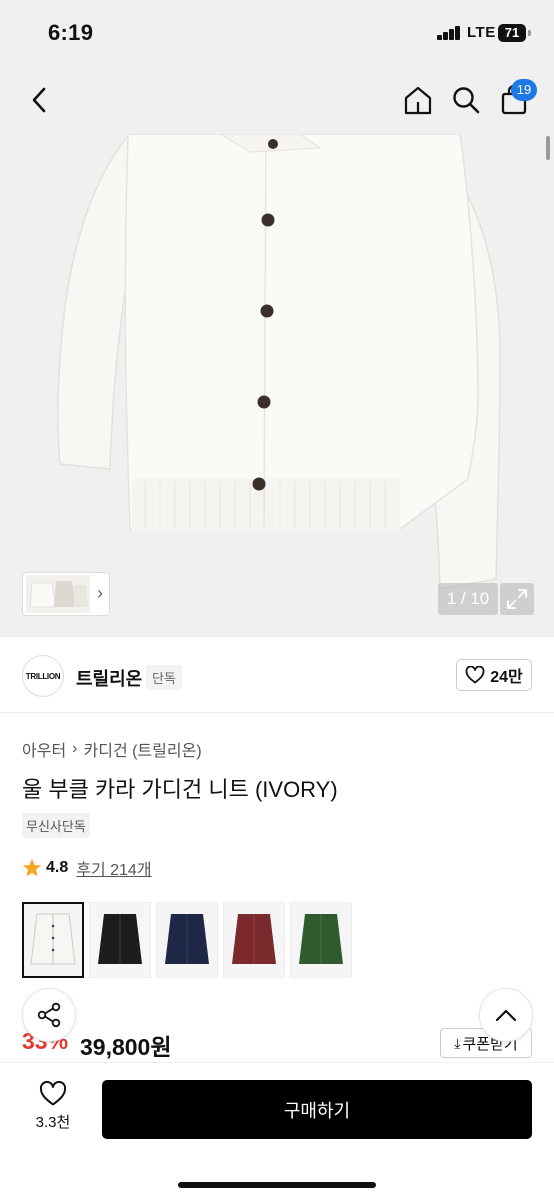  Describe the element at coordinates (43, 676) in the screenshot. I see `brand-logo: TRILLION` at that location.